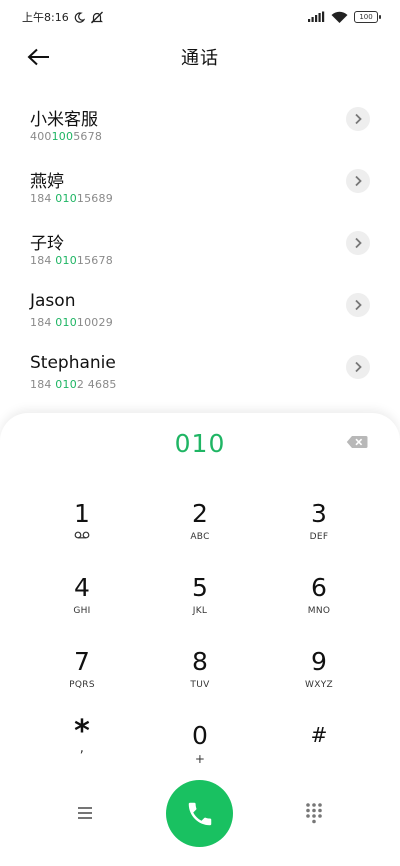 The width and height of the screenshot is (400, 866). I want to click on key-letters: PQRS, so click(82, 685).